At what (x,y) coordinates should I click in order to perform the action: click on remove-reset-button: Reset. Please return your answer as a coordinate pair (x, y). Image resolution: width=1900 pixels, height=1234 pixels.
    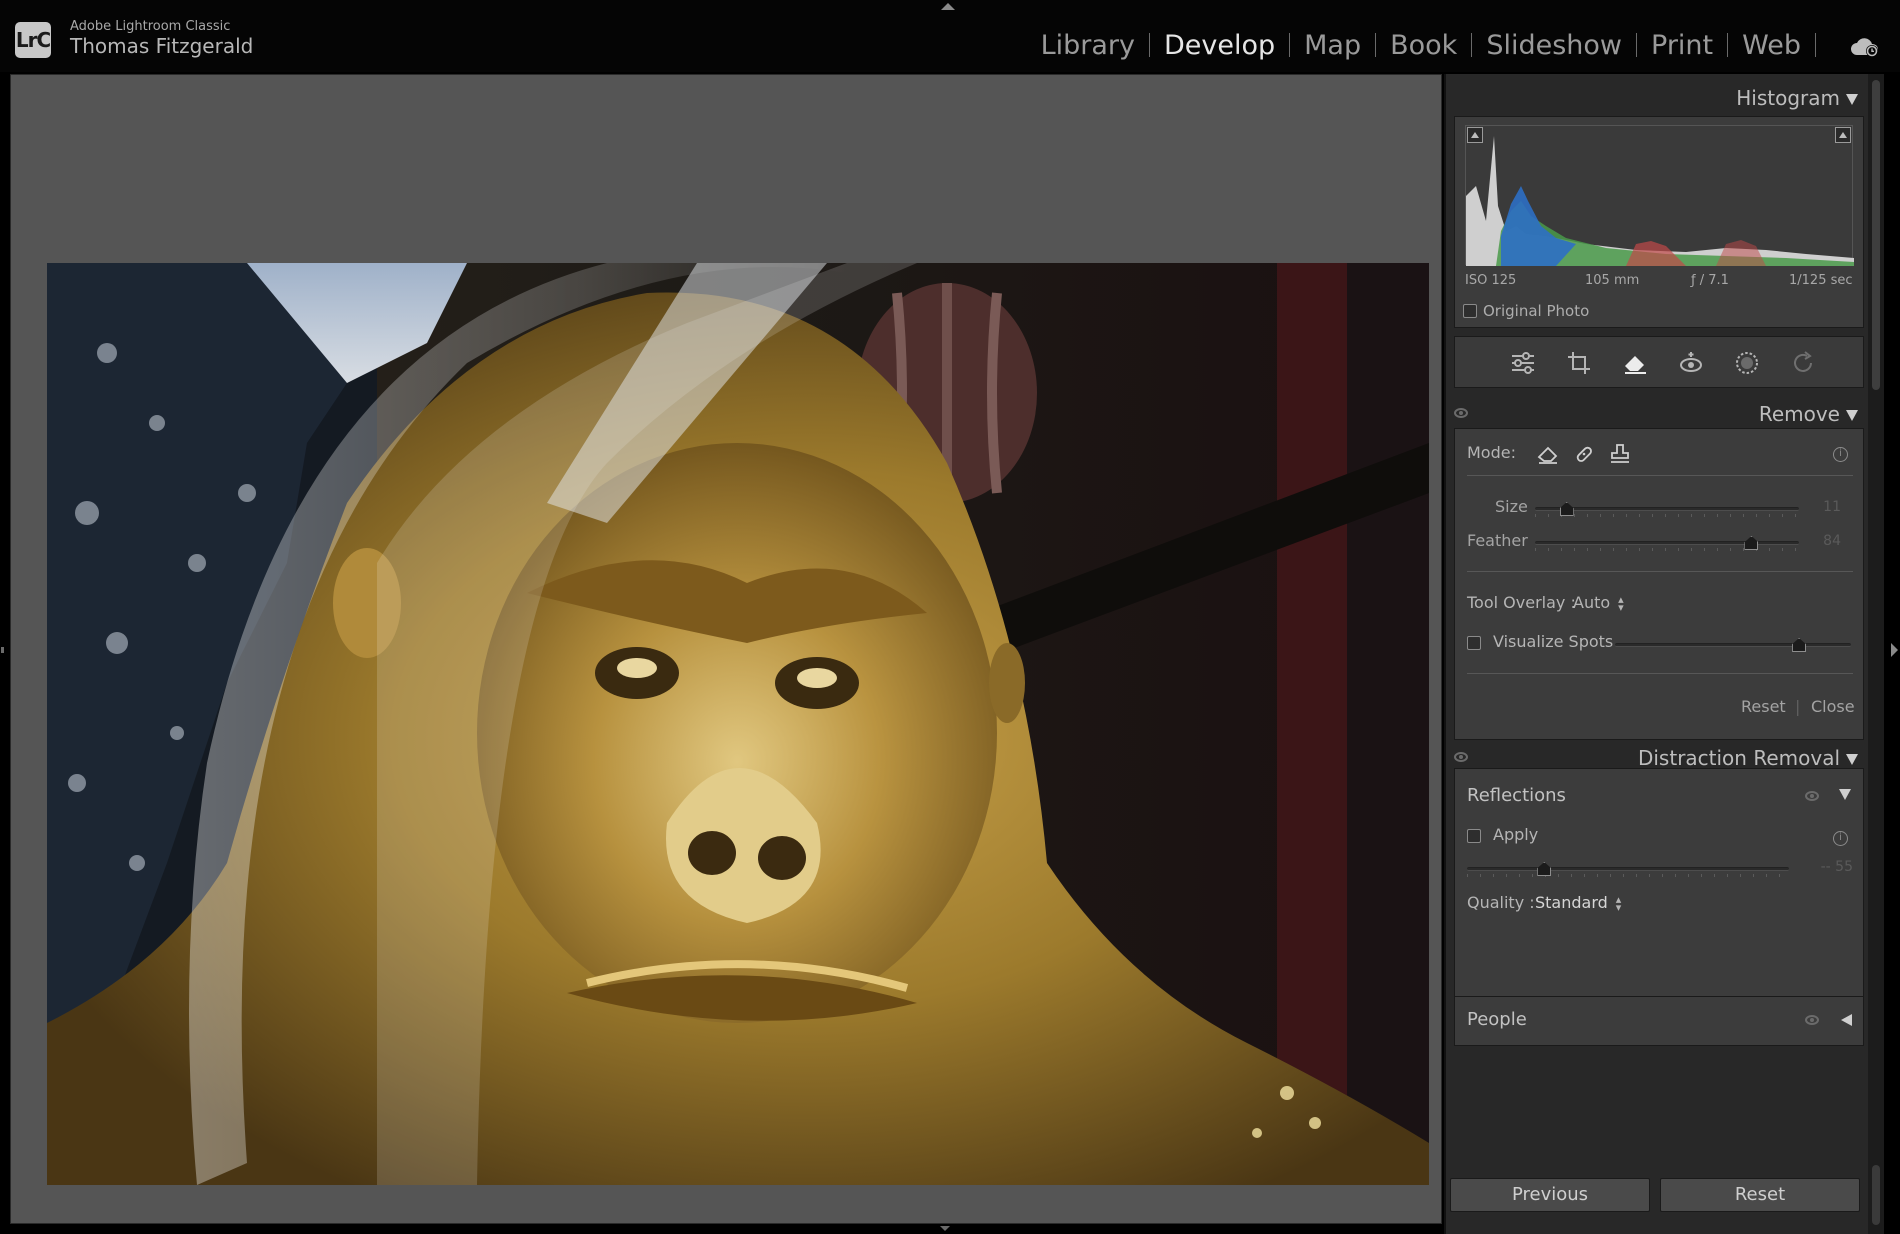
    Looking at the image, I should click on (1763, 706).